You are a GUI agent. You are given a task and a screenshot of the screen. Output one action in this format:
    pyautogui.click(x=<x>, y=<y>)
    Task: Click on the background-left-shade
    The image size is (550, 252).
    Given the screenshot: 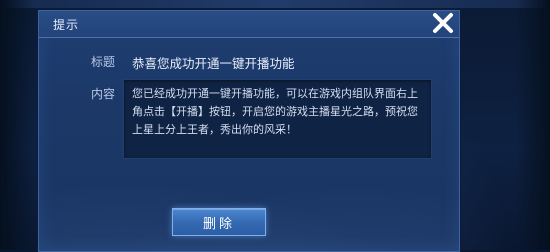 What is the action you would take?
    pyautogui.click(x=17, y=125)
    